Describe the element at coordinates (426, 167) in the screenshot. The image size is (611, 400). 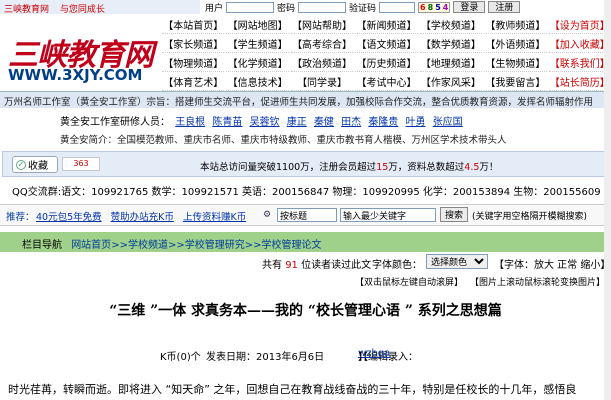
I see `stats-text-b: 万，资料总数超过` at that location.